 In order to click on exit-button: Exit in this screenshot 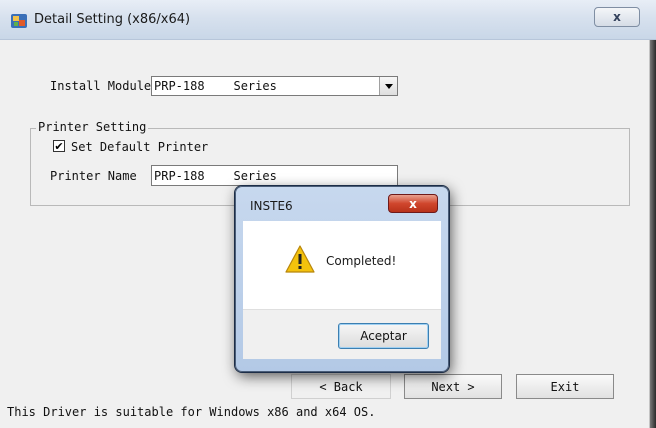, I will do `click(565, 386)`.